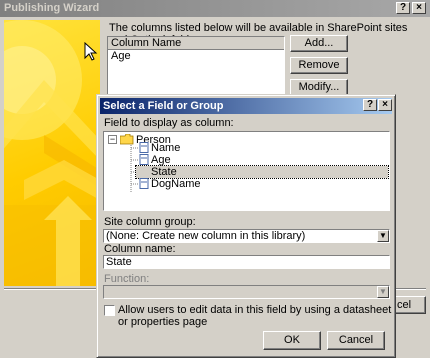  Describe the element at coordinates (52, 8) in the screenshot. I see `wizard-title: Publishing Wizard` at that location.